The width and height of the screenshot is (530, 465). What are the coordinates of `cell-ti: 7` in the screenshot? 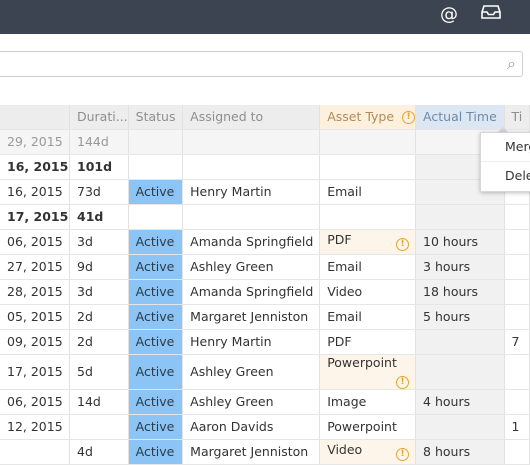 It's located at (517, 342).